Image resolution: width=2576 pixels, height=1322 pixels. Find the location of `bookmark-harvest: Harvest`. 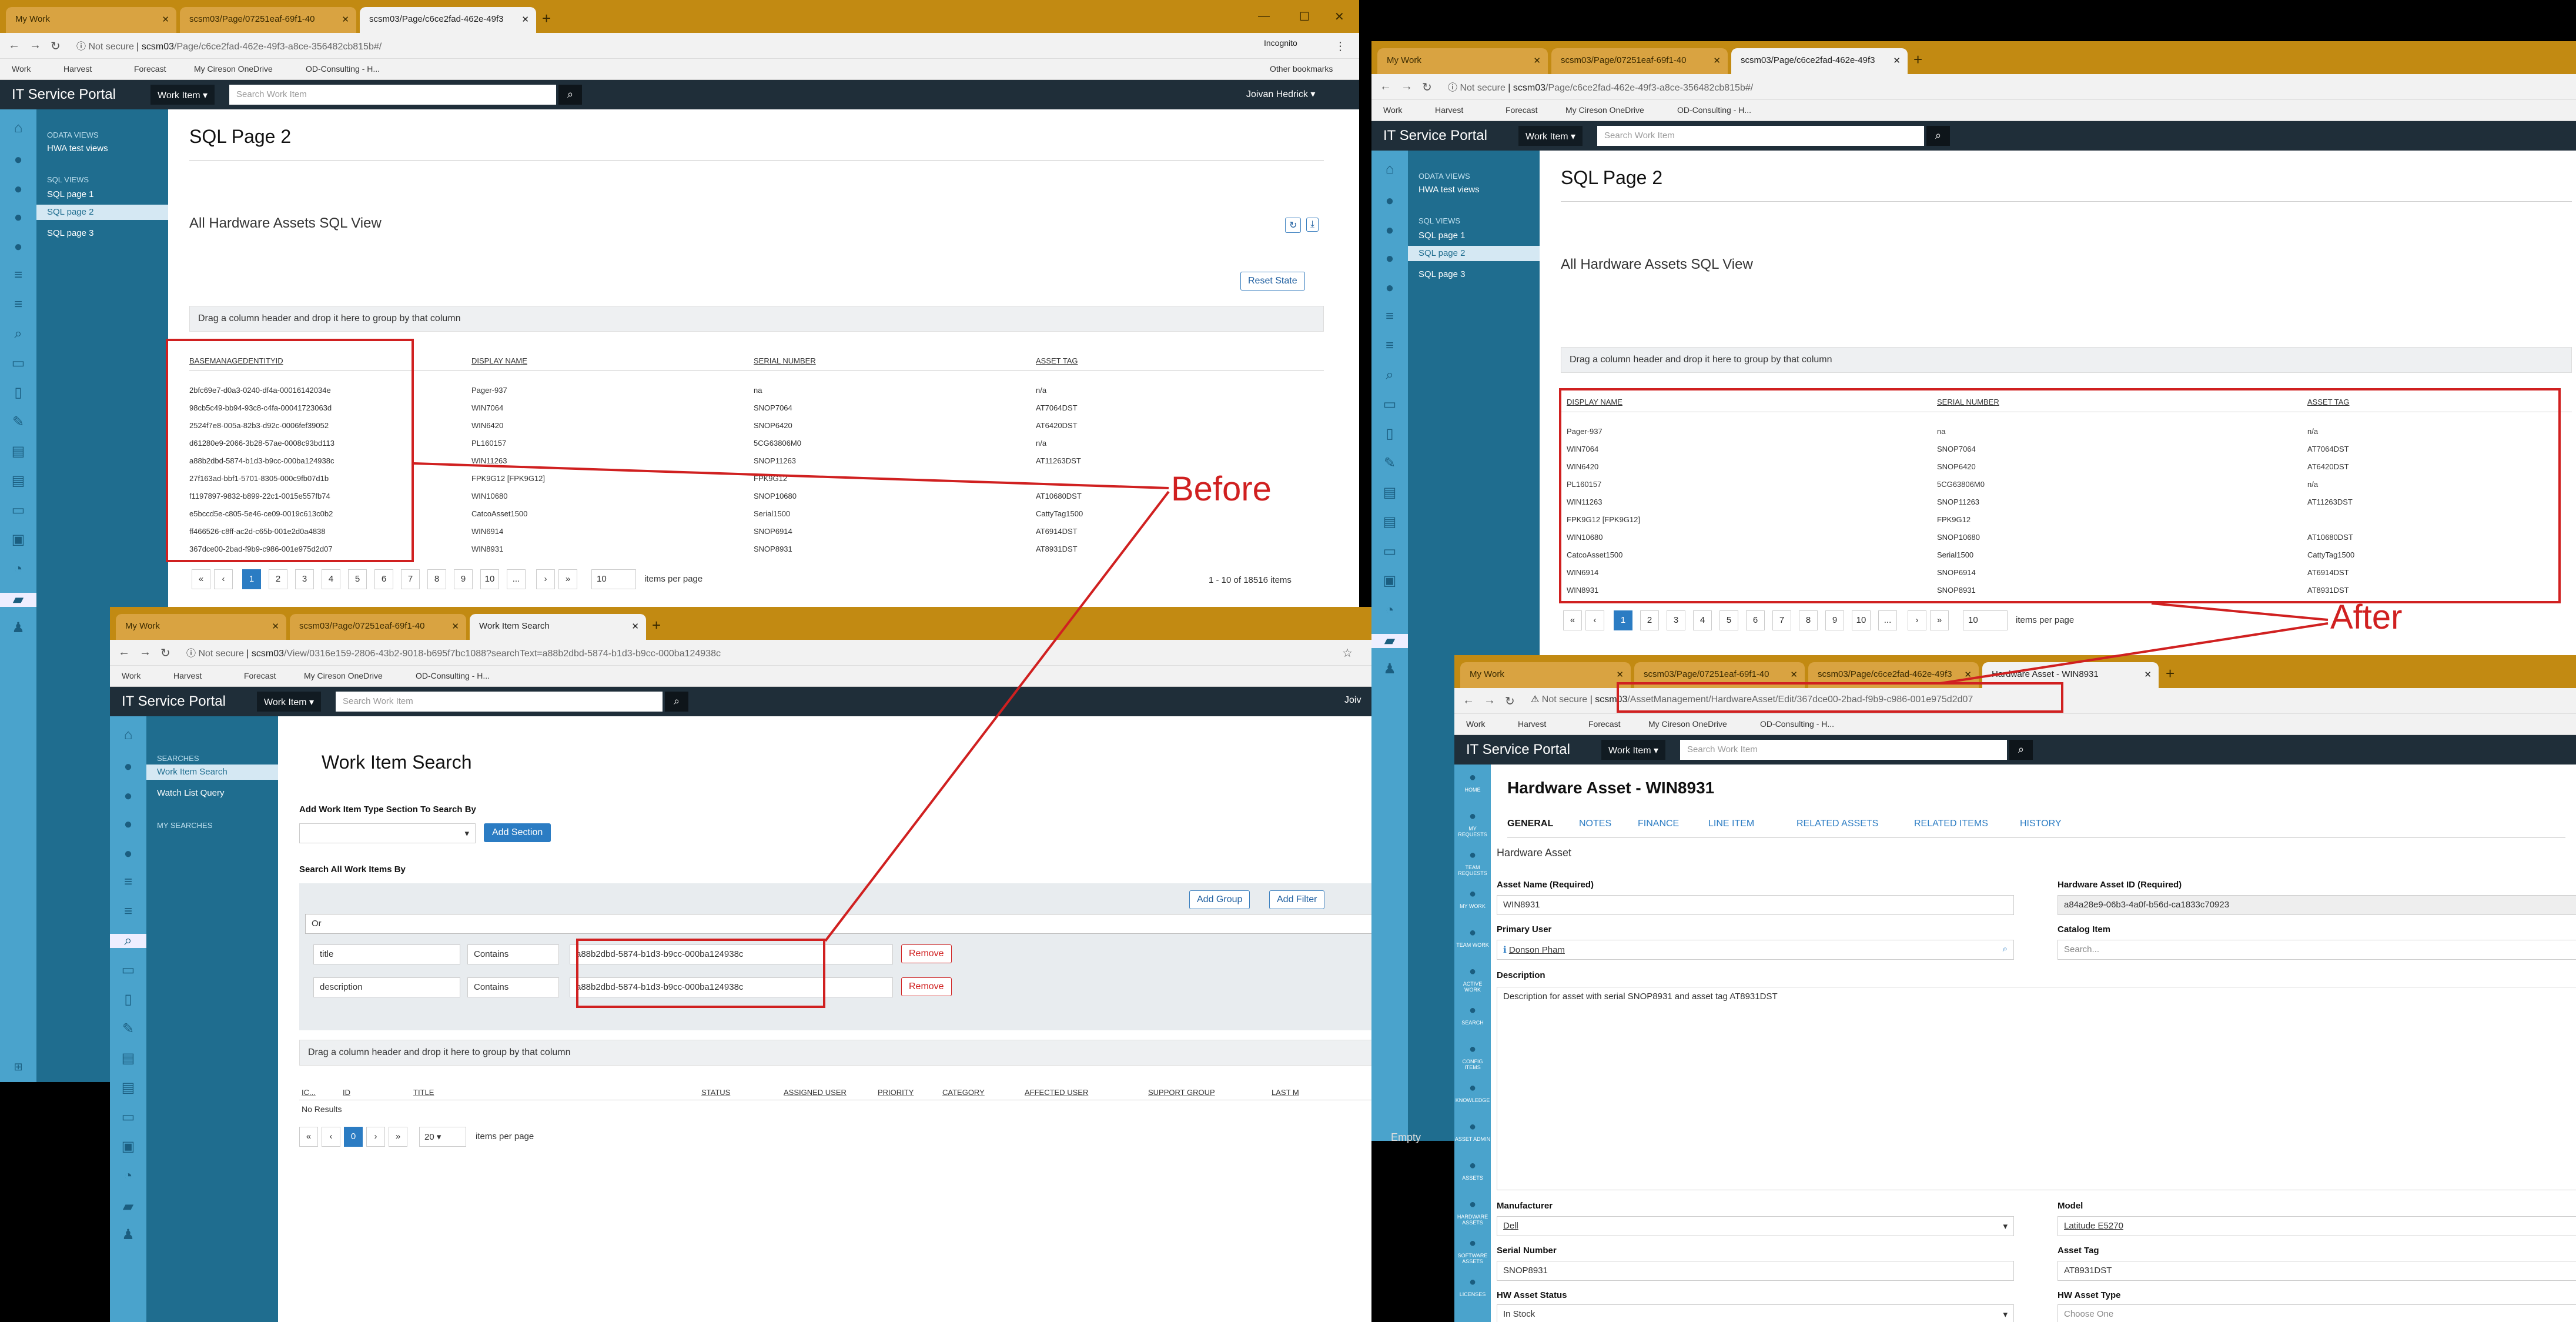

bookmark-harvest: Harvest is located at coordinates (77, 69).